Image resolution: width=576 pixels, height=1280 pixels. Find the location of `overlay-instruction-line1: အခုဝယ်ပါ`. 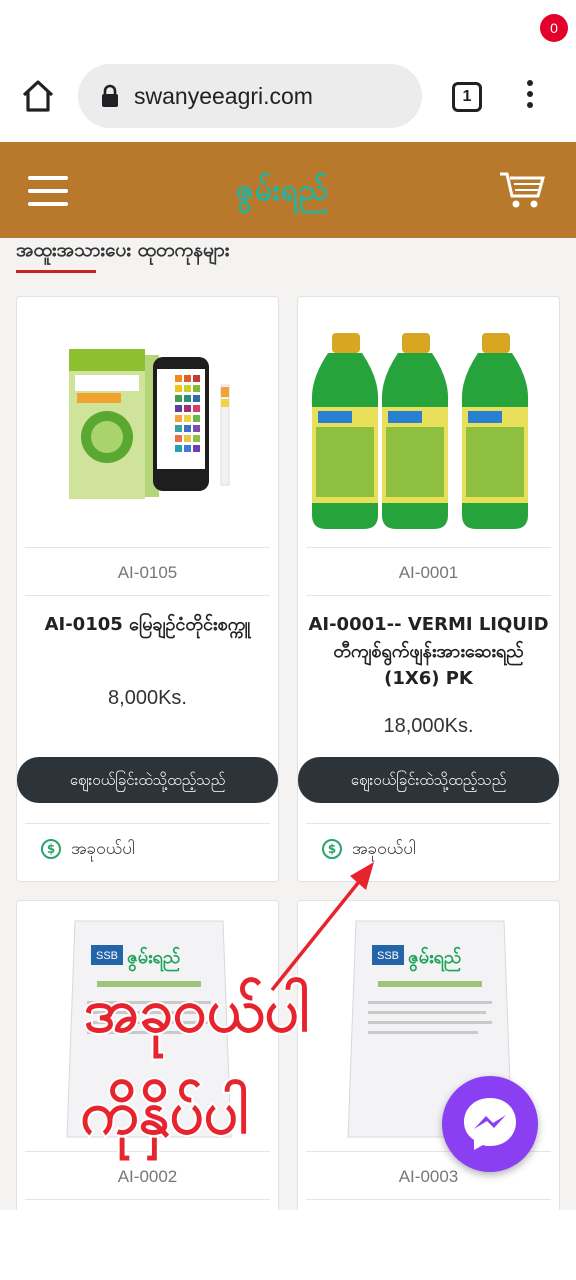

overlay-instruction-line1: အခုဝယ်ပါ is located at coordinates (196, 1011).